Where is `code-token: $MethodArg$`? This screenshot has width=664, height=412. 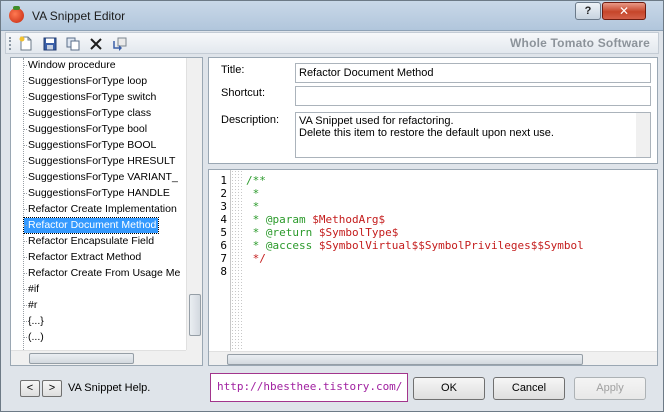
code-token: $MethodArg$ is located at coordinates (349, 219).